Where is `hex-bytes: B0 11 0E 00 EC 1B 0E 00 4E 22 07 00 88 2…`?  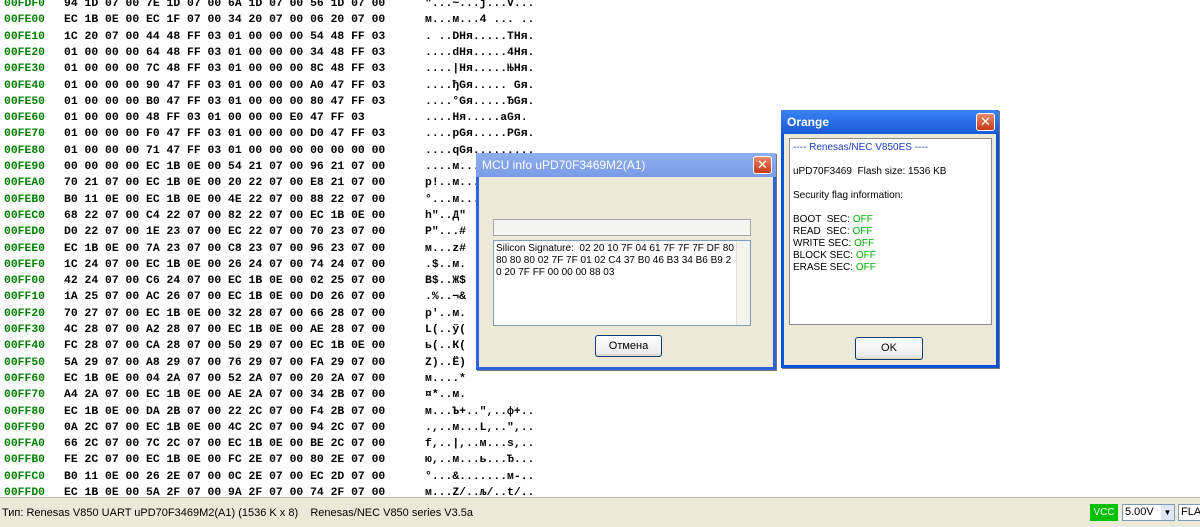
hex-bytes: B0 11 0E 00 EC 1B 0E 00 4E 22 07 00 88 2… is located at coordinates (224, 200).